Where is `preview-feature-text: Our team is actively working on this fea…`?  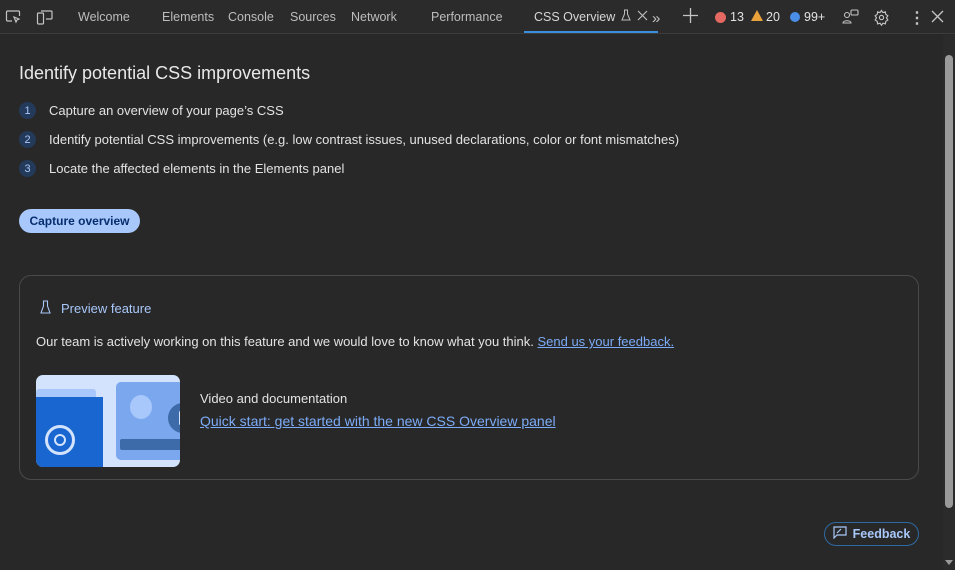
preview-feature-text: Our team is actively working on this fea… is located at coordinates (355, 341).